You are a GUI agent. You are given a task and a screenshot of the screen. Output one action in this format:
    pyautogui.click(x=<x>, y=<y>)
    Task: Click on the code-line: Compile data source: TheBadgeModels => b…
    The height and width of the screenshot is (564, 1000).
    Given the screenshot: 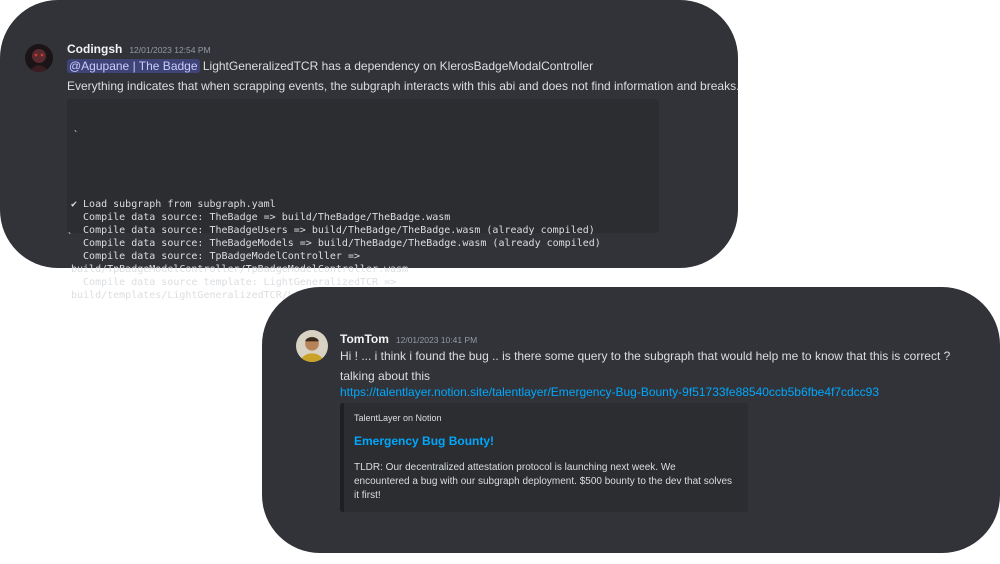 What is the action you would take?
    pyautogui.click(x=336, y=243)
    